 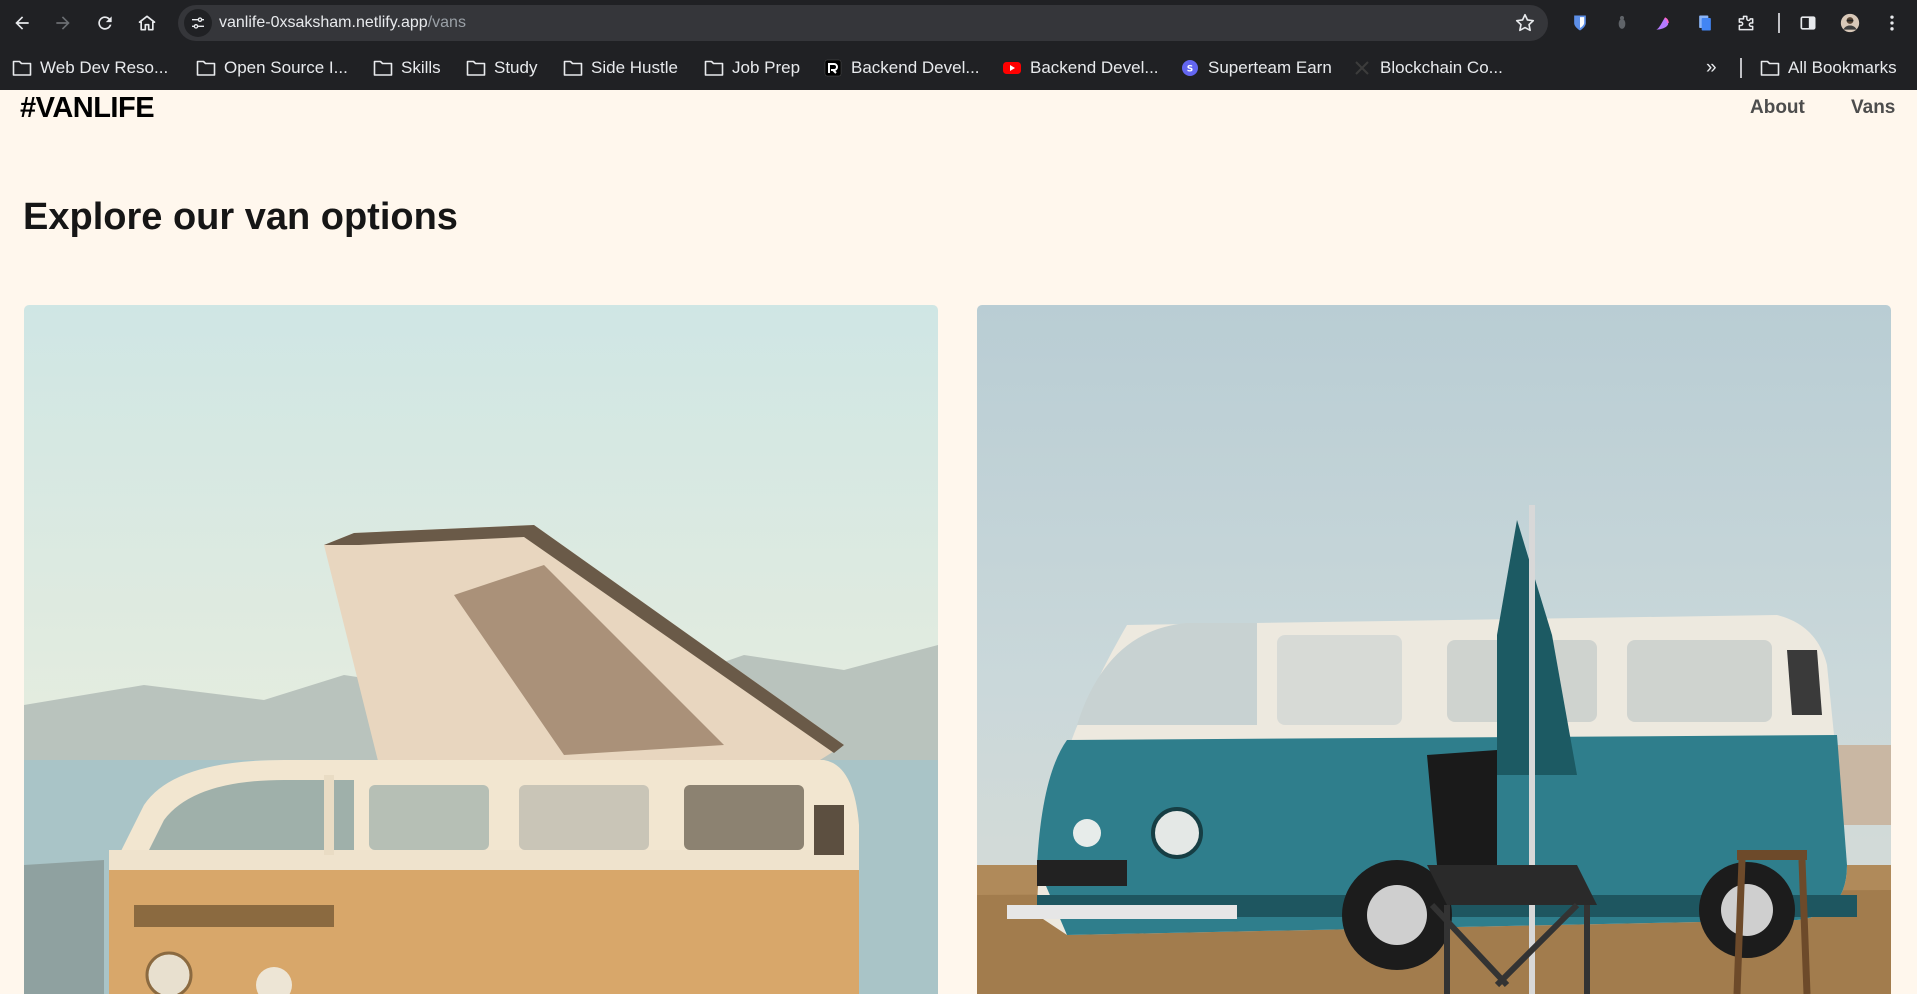 I want to click on home-button, so click(x=147, y=23).